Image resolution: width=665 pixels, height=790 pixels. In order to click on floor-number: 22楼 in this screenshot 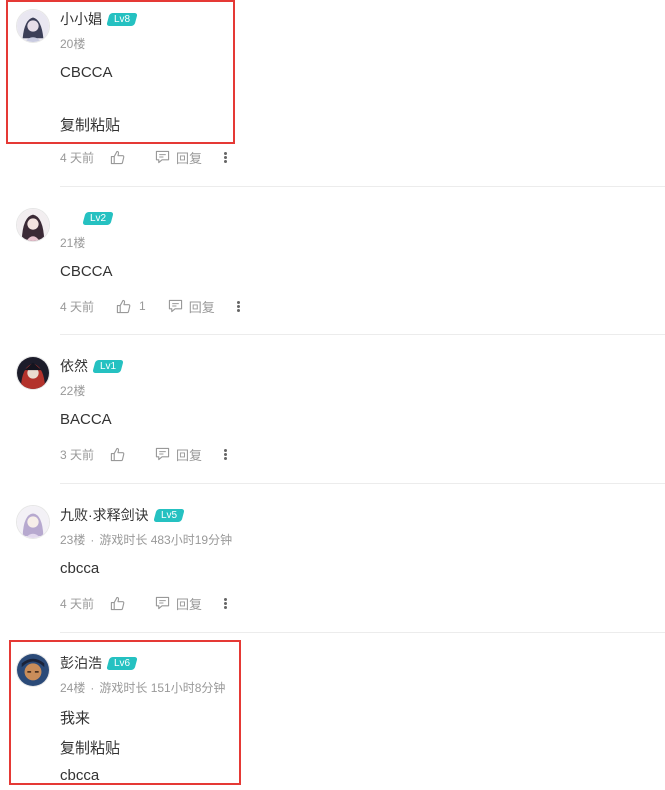, I will do `click(73, 391)`.